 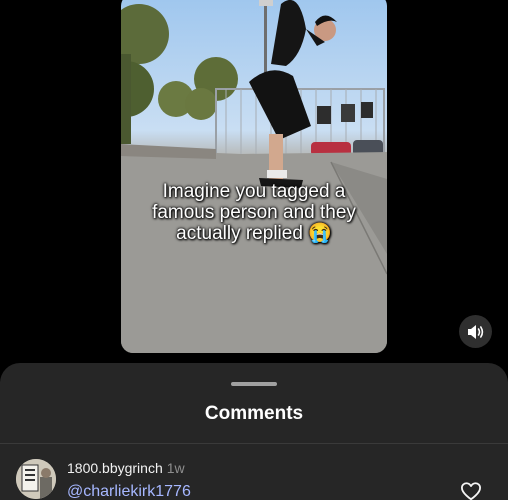 What do you see at coordinates (471, 490) in the screenshot?
I see `heart-icon` at bounding box center [471, 490].